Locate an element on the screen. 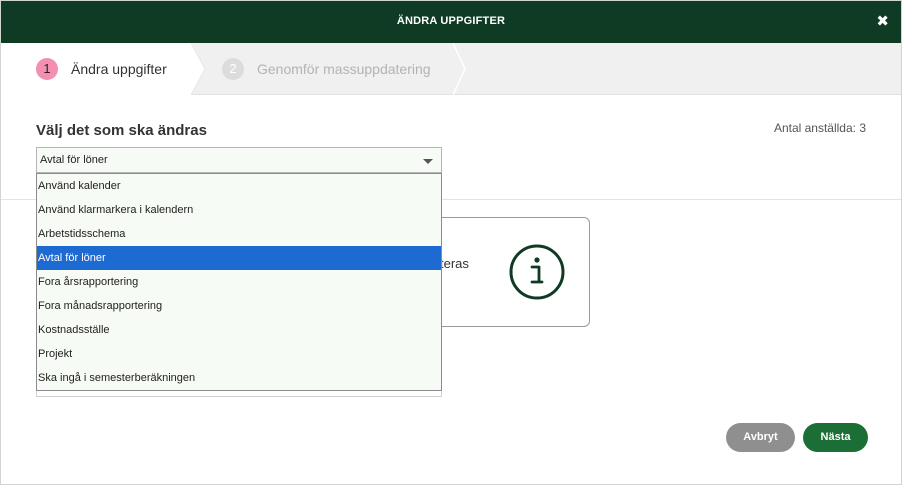 The height and width of the screenshot is (485, 902). info-circle-icon is located at coordinates (537, 272).